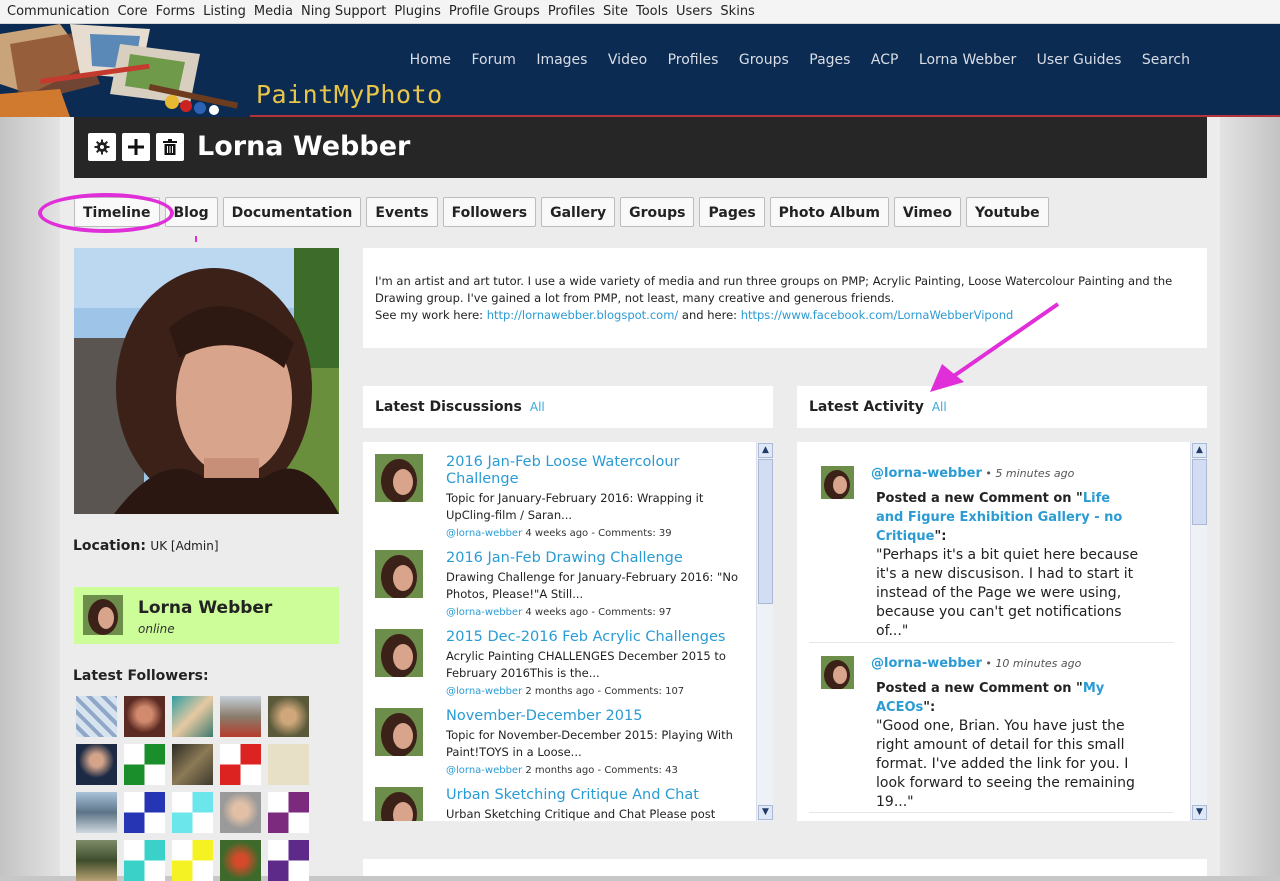 This screenshot has height=881, width=1280. Describe the element at coordinates (343, 11) in the screenshot. I see `admin-menu-ning-support: Ning Support` at that location.